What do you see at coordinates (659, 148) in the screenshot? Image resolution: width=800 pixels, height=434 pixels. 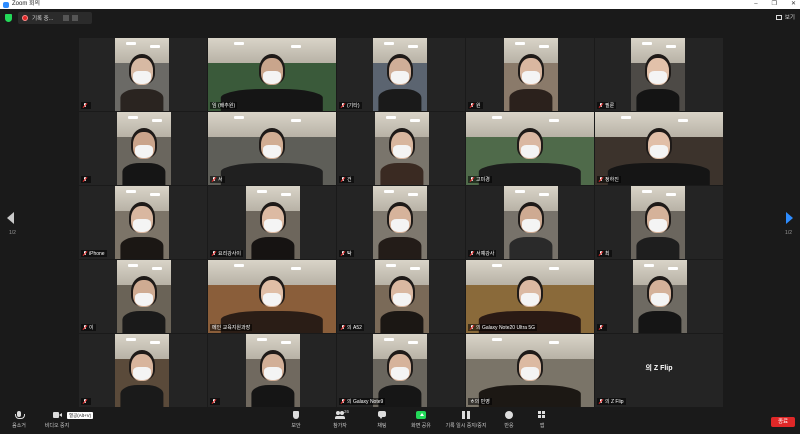 I see `participant-tile: 정하진` at bounding box center [659, 148].